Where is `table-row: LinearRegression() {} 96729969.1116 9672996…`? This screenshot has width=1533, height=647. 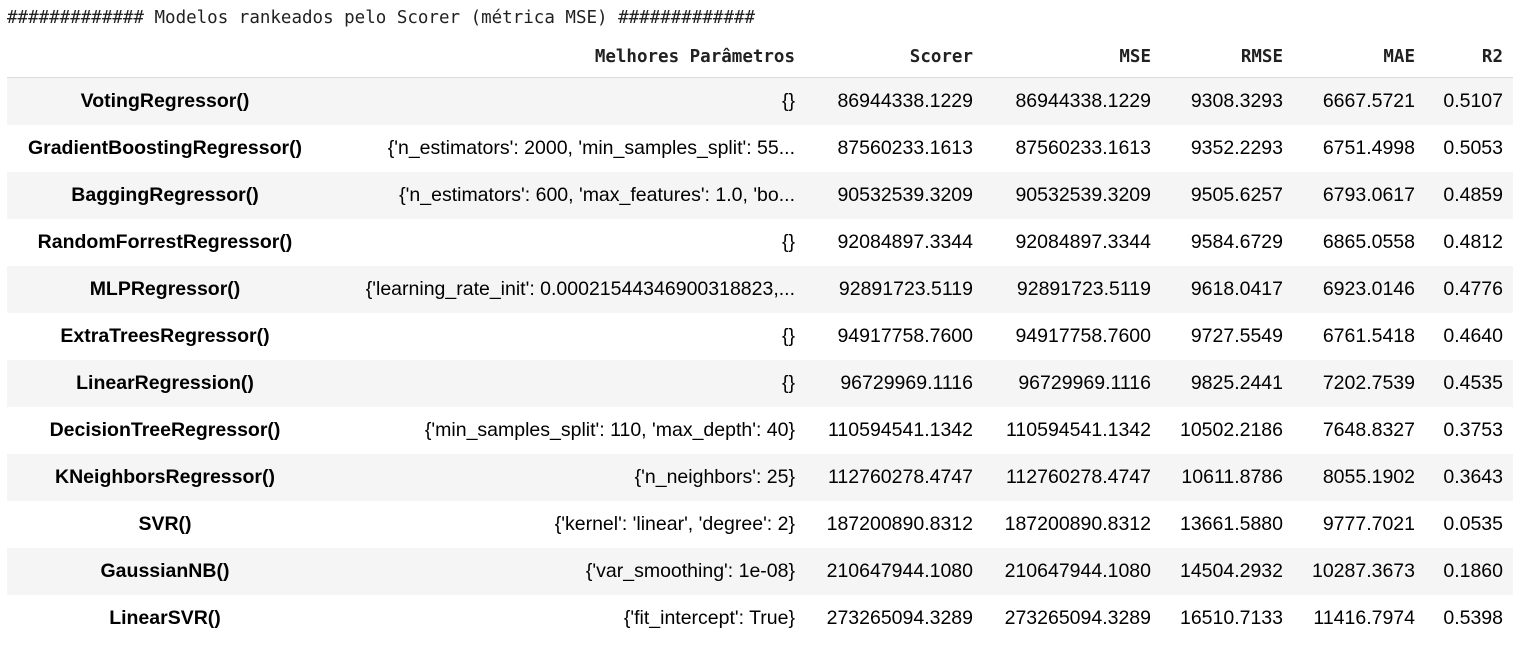
table-row: LinearRegression() {} 96729969.1116 9672996… is located at coordinates (760, 383).